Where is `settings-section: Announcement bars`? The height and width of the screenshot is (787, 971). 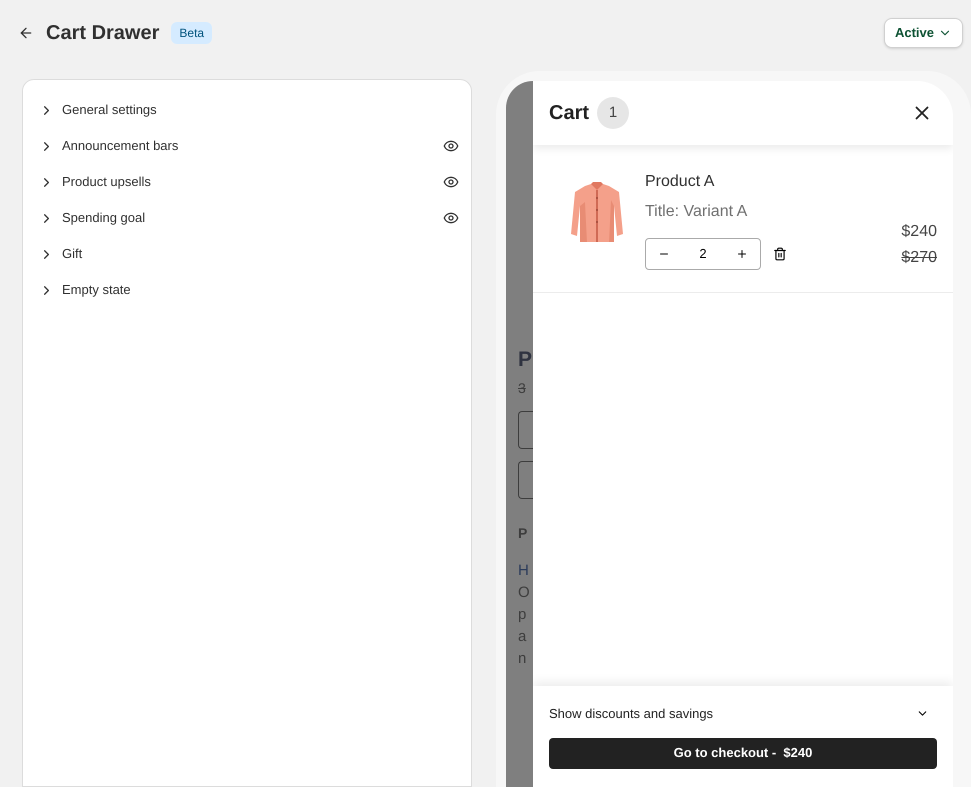
settings-section: Announcement bars is located at coordinates (247, 146).